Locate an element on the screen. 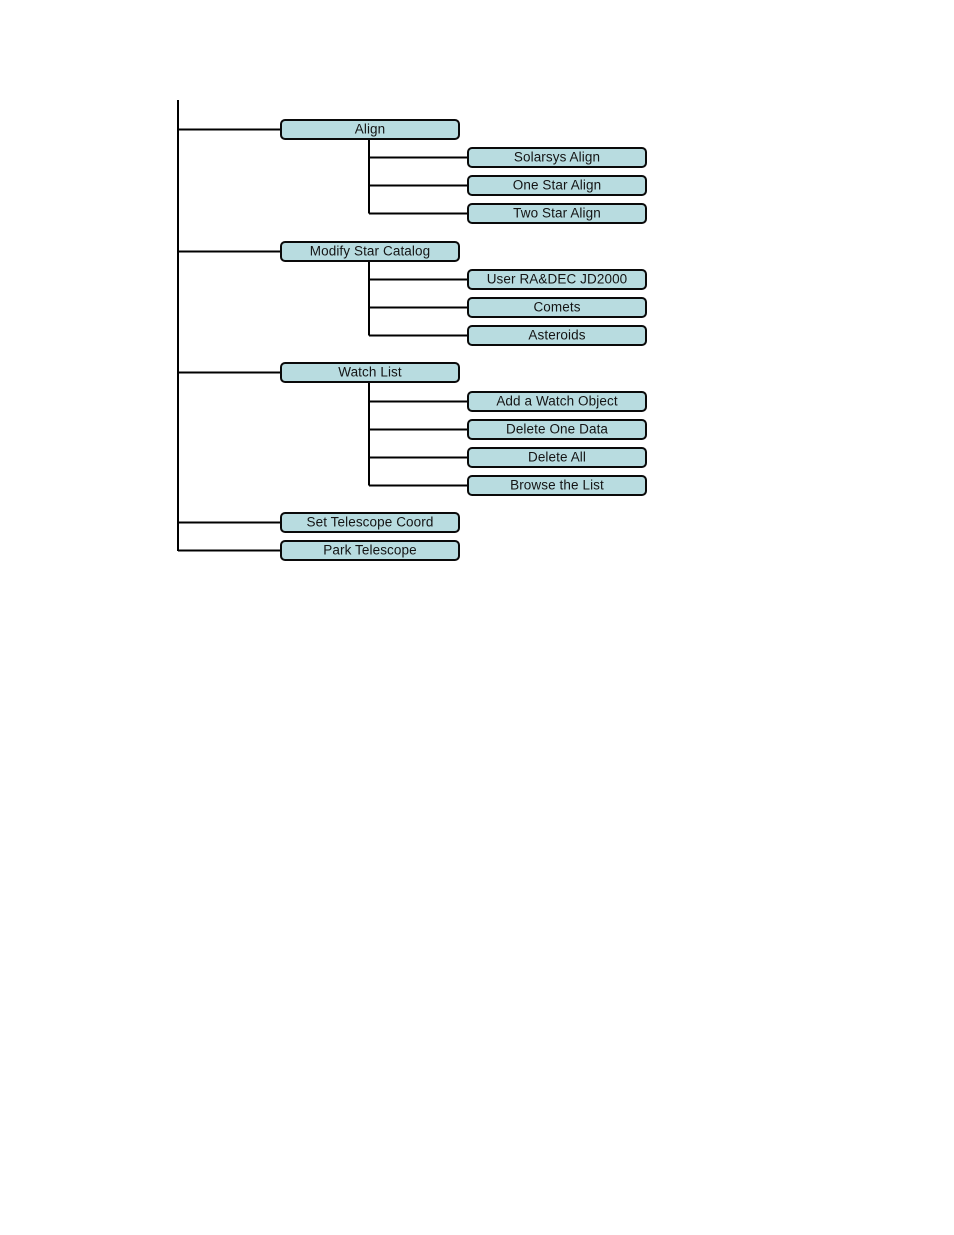 This screenshot has width=954, height=1235. node-label: Asteroids is located at coordinates (557, 335).